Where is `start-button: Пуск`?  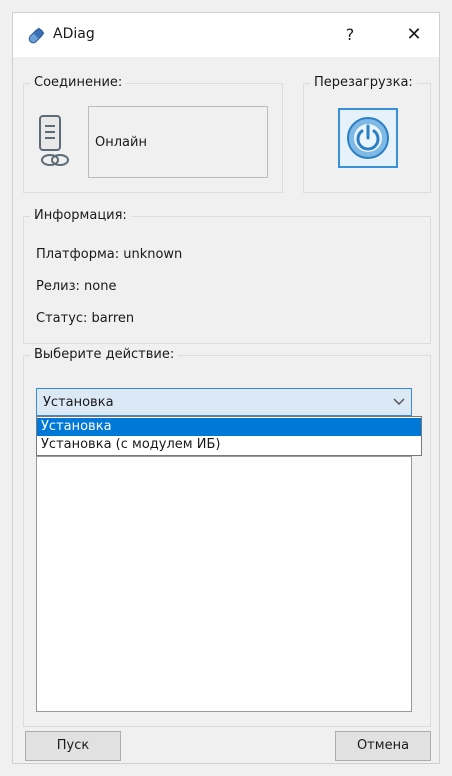
start-button: Пуск is located at coordinates (73, 746).